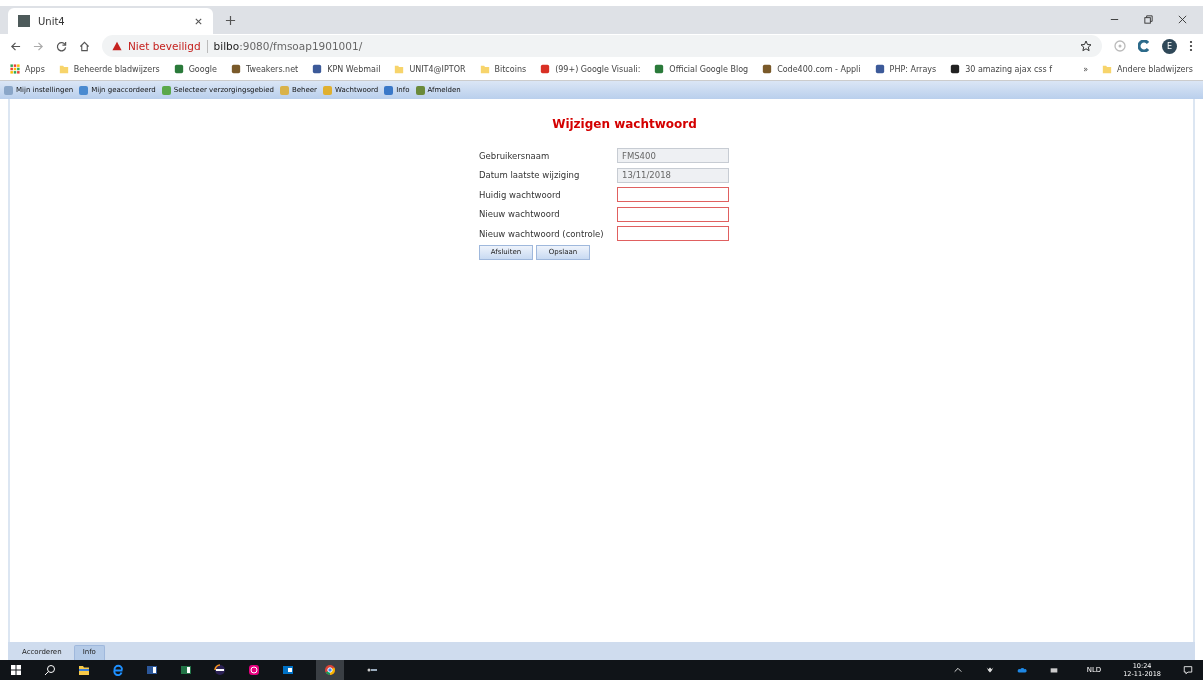 The height and width of the screenshot is (680, 1203). Describe the element at coordinates (61, 46) in the screenshot. I see `reload-icon` at that location.